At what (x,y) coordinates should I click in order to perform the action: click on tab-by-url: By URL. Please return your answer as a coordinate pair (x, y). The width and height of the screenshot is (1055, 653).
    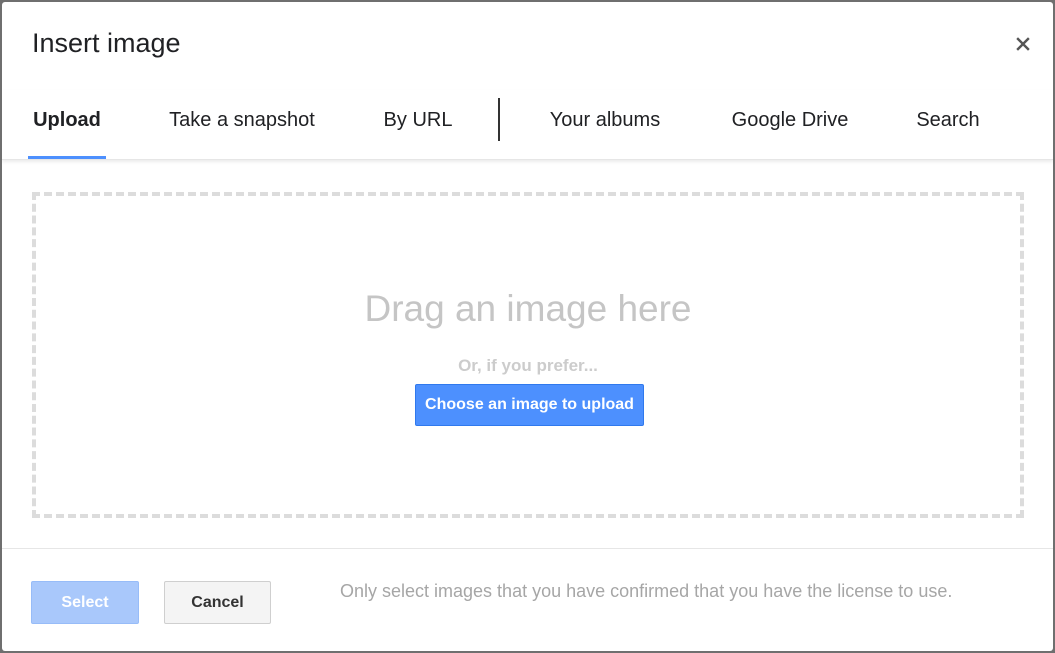
    Looking at the image, I should click on (418, 125).